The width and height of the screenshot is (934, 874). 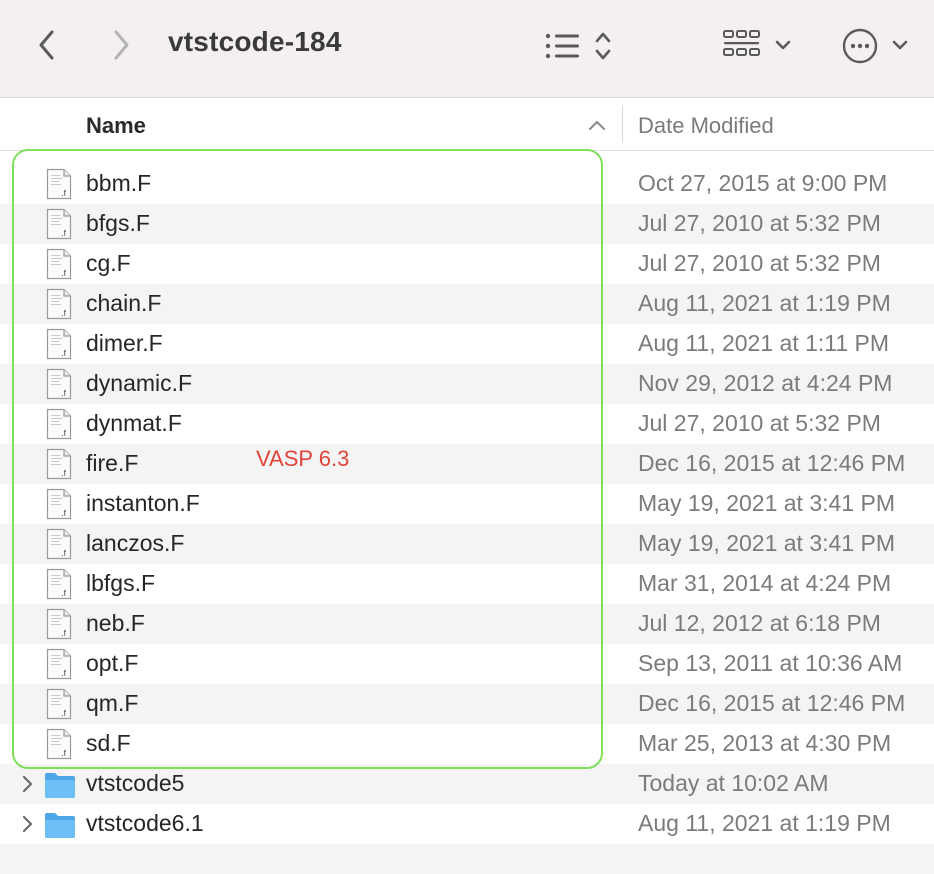 I want to click on chevron-right-icon, so click(x=121, y=45).